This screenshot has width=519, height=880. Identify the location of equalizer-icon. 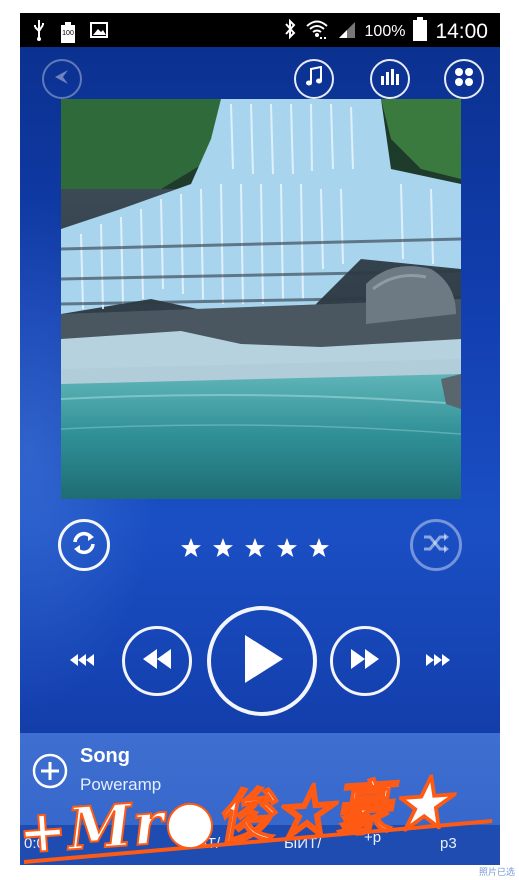
(390, 79).